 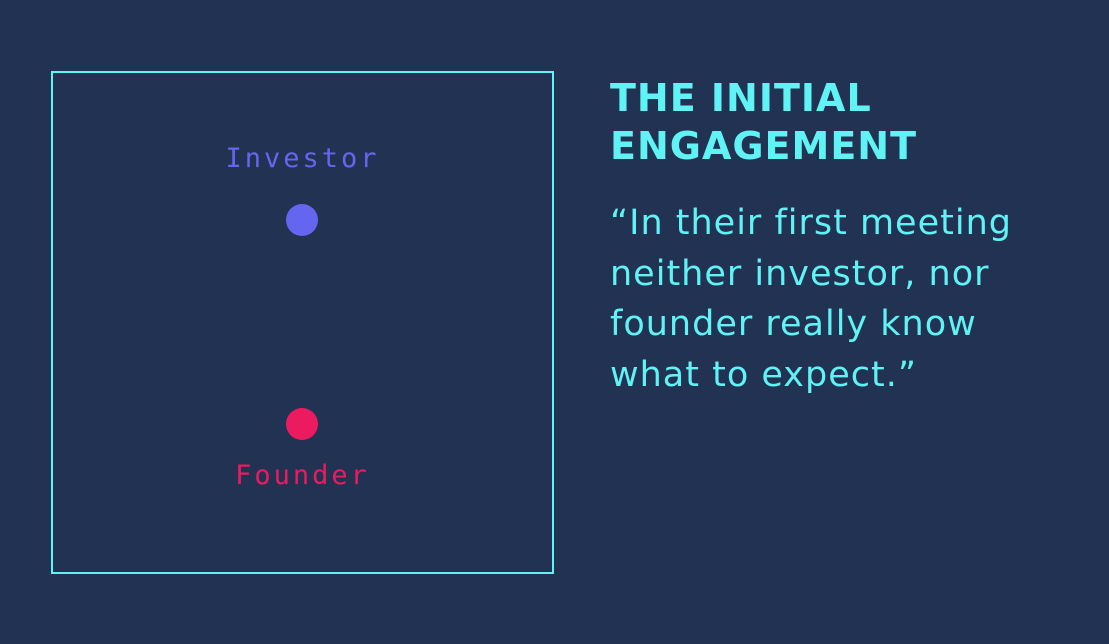 What do you see at coordinates (793, 324) in the screenshot?
I see `quote-line: founder really know` at bounding box center [793, 324].